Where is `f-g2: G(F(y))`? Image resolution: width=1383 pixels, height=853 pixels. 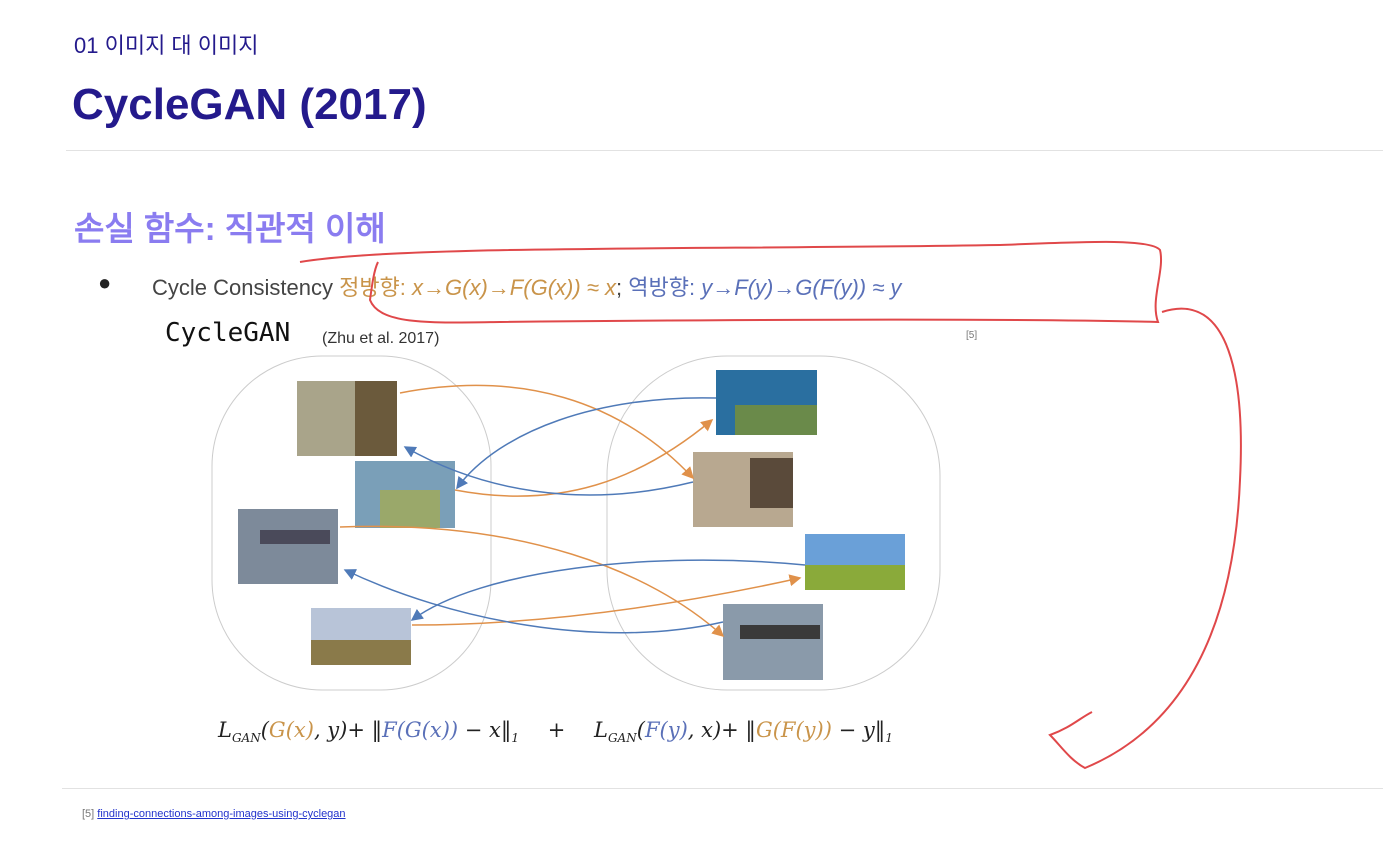
f-g2: G(F(y)) is located at coordinates (793, 730).